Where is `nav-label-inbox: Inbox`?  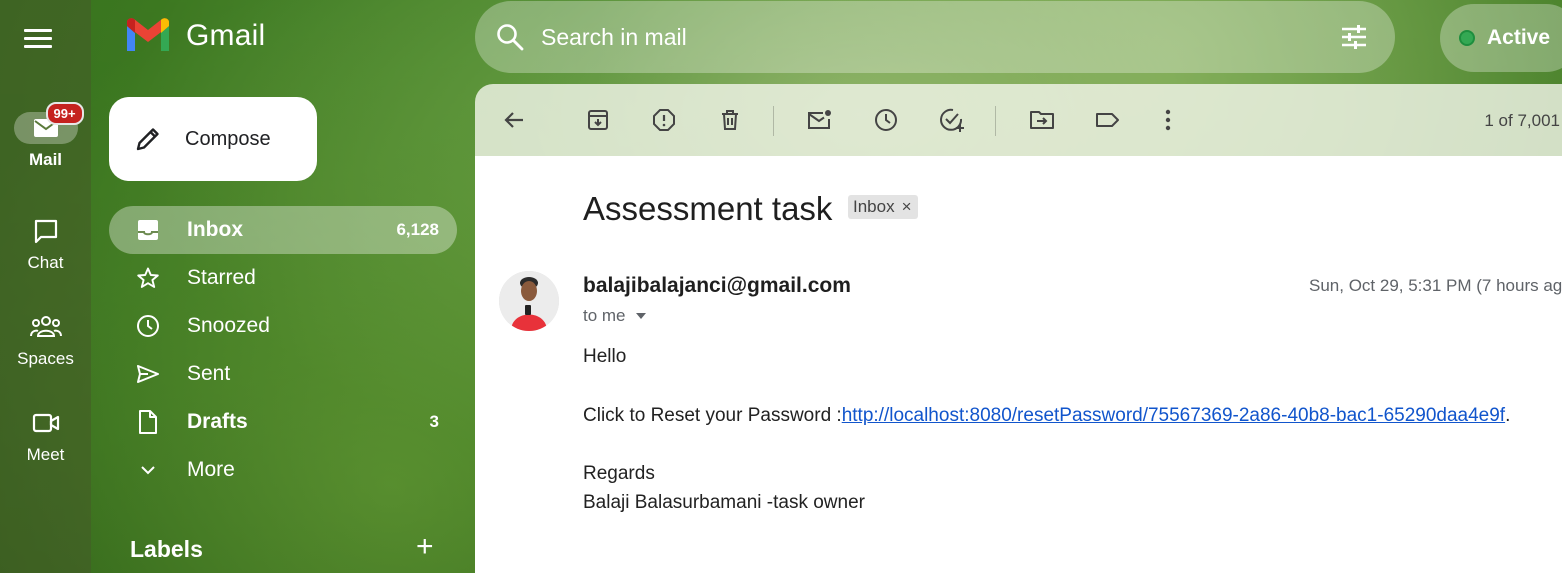
nav-label-inbox: Inbox is located at coordinates (215, 229).